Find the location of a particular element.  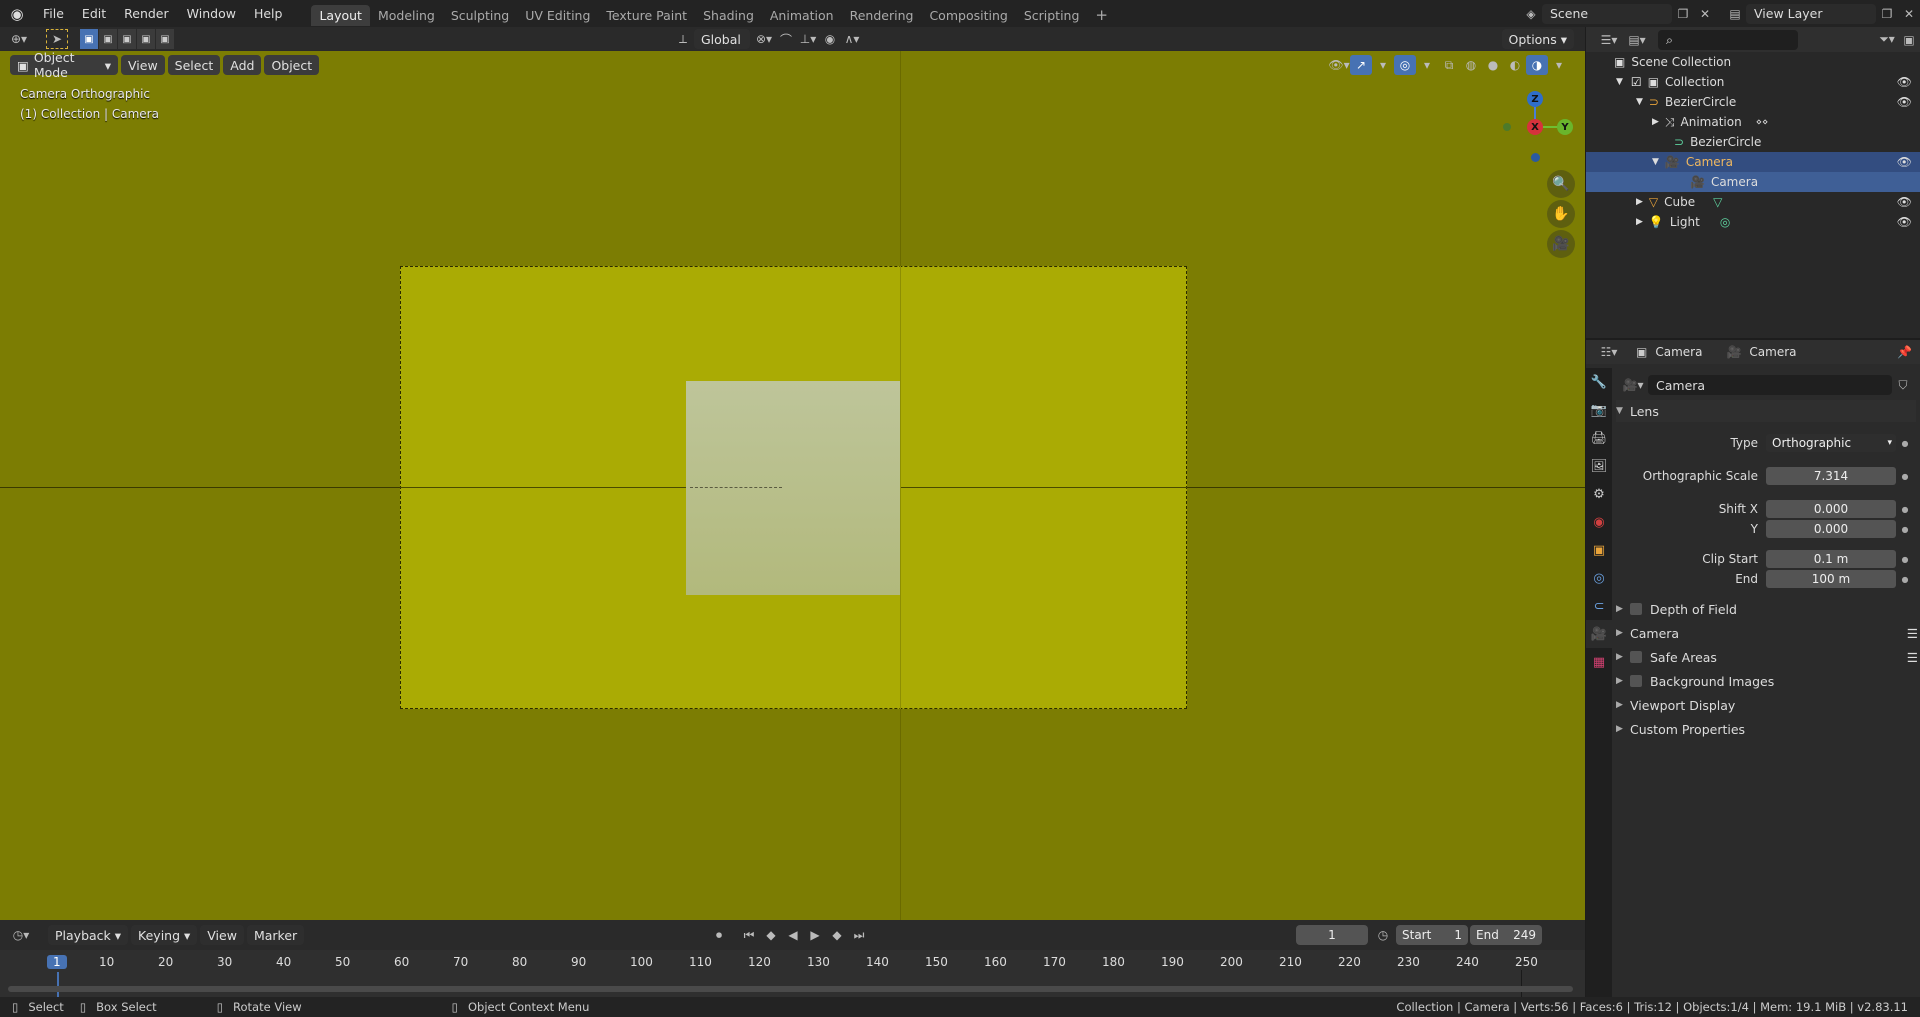

datablock-browse-icon: 🎥▾ is located at coordinates (1633, 385).